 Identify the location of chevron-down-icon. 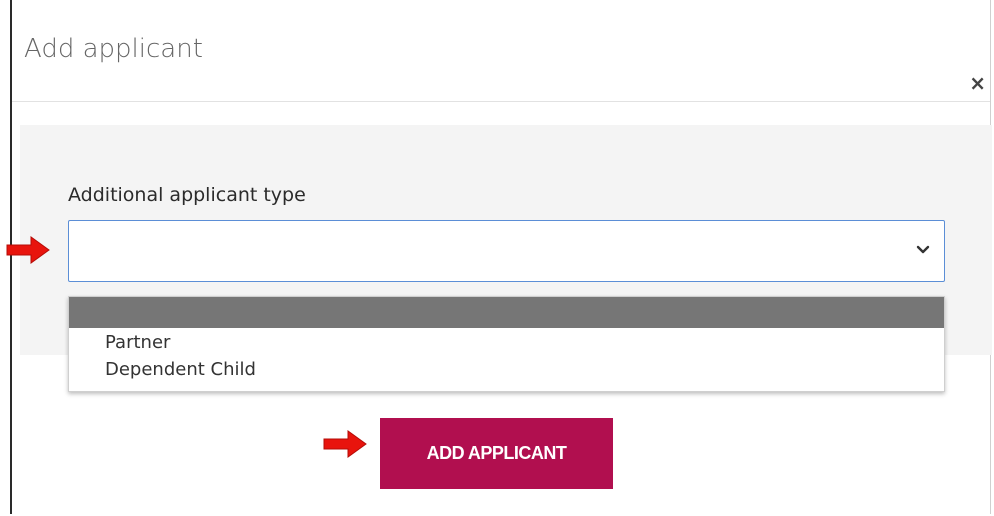
(923, 249).